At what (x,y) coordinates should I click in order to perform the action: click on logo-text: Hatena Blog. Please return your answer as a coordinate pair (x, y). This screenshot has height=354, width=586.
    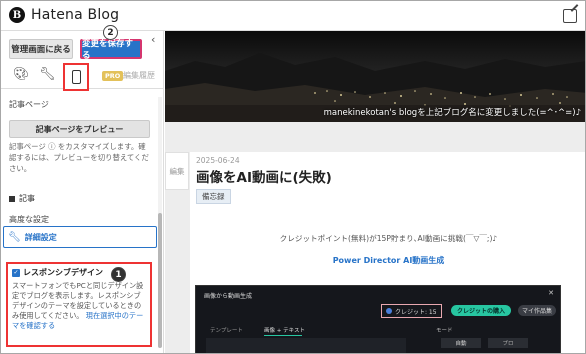
    Looking at the image, I should click on (75, 15).